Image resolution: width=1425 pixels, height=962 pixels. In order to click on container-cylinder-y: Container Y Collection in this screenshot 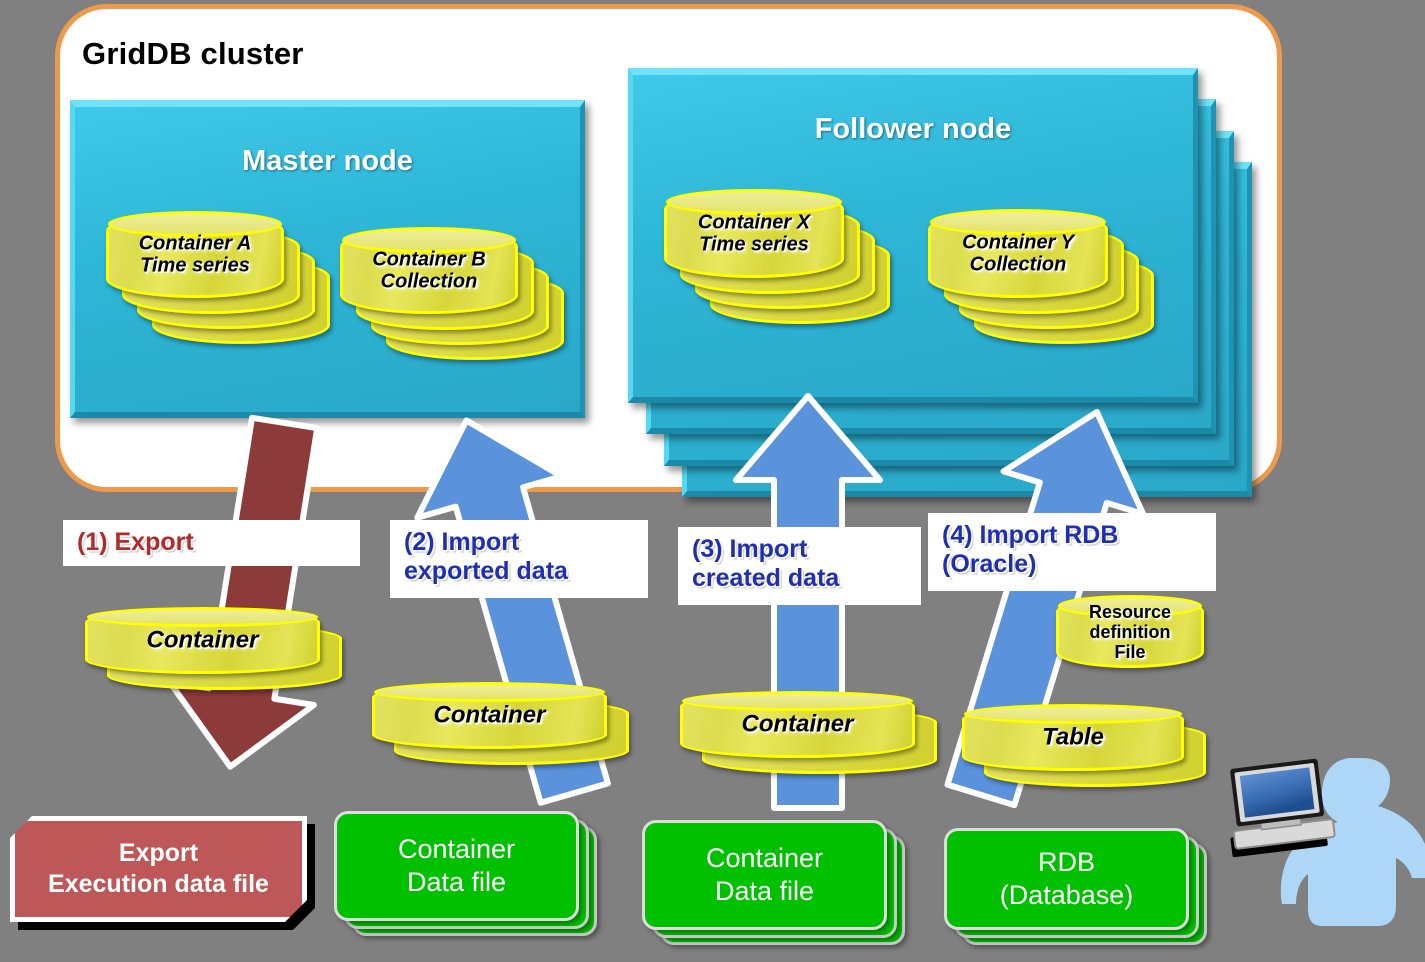, I will do `click(1018, 253)`.